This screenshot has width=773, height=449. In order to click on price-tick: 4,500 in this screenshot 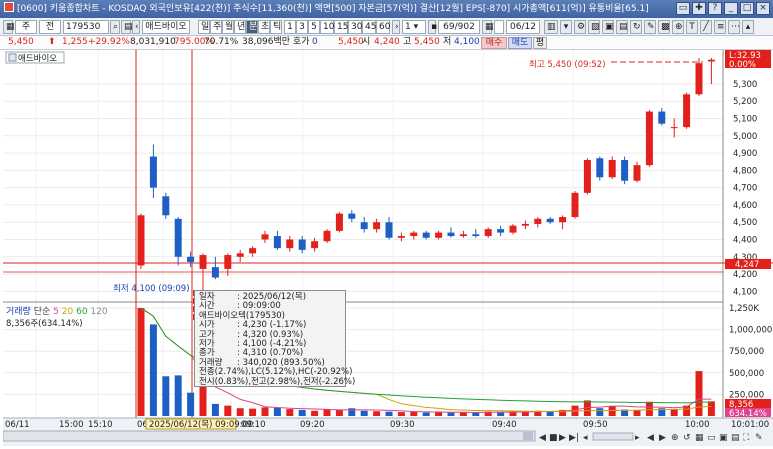, I will do `click(745, 223)`.